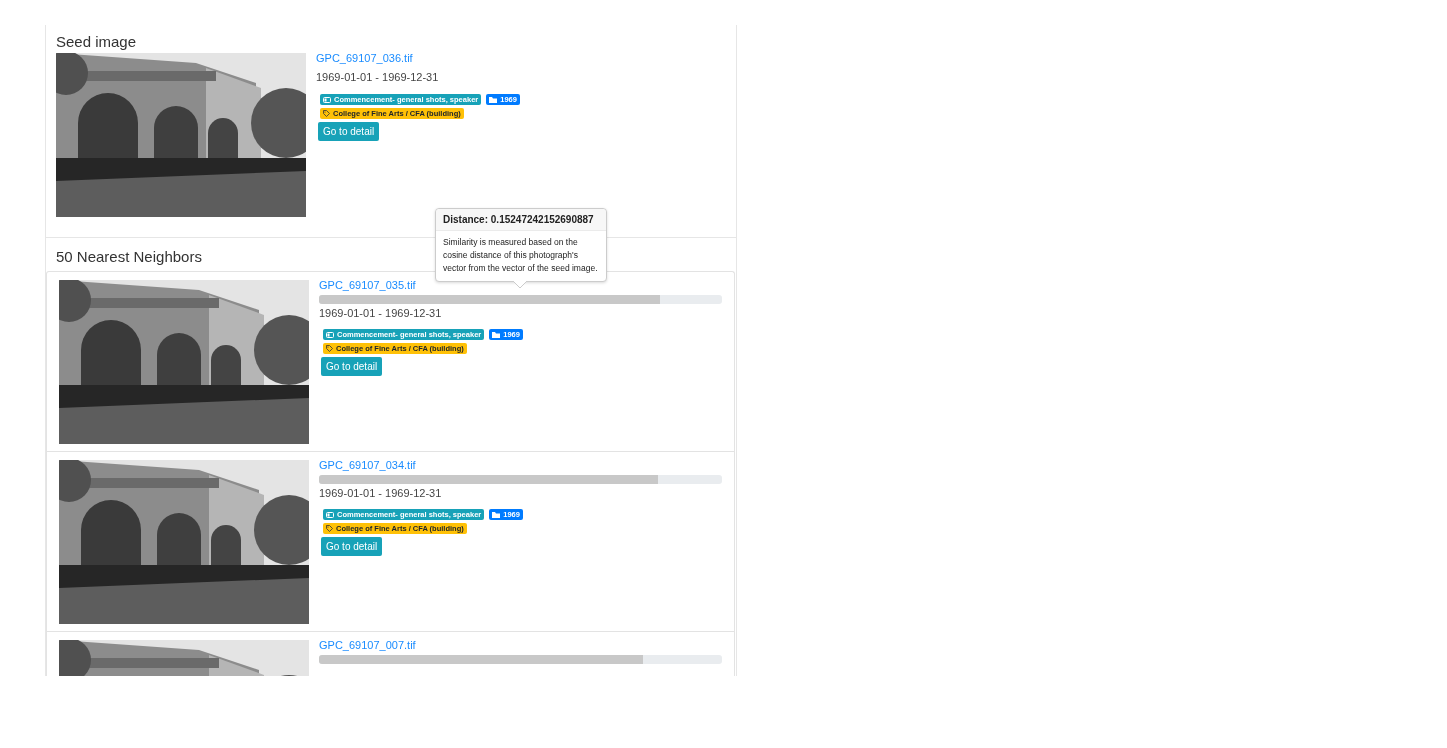  Describe the element at coordinates (520, 255) in the screenshot. I see `tooltip-text: Similarity is measured based on the cosine distance of this photograph's vector from the vector of the seed image.` at that location.